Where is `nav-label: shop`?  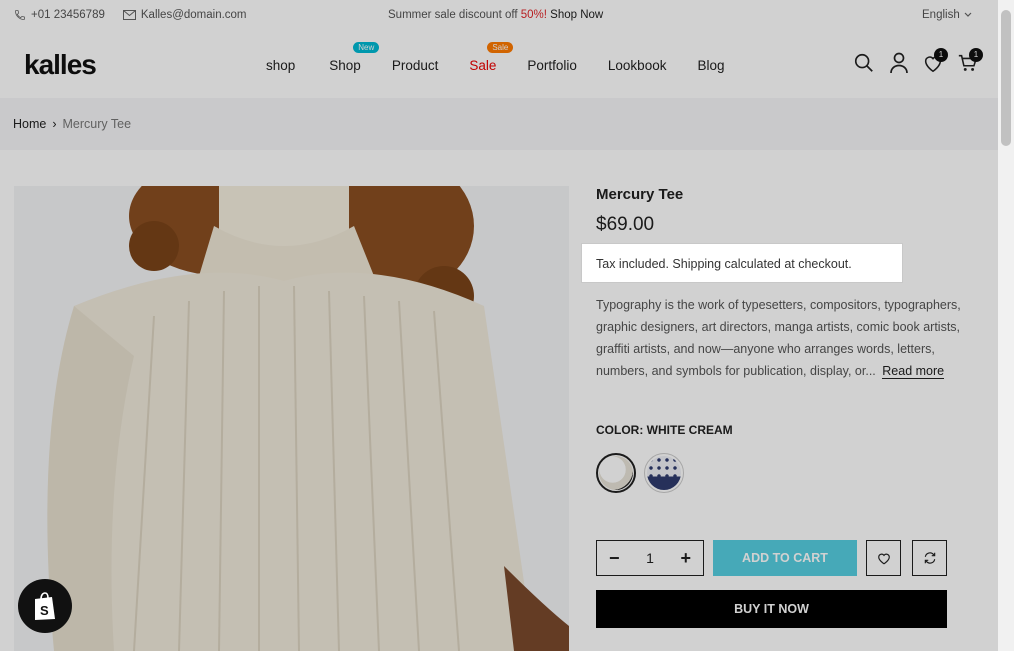
nav-label: shop is located at coordinates (281, 65).